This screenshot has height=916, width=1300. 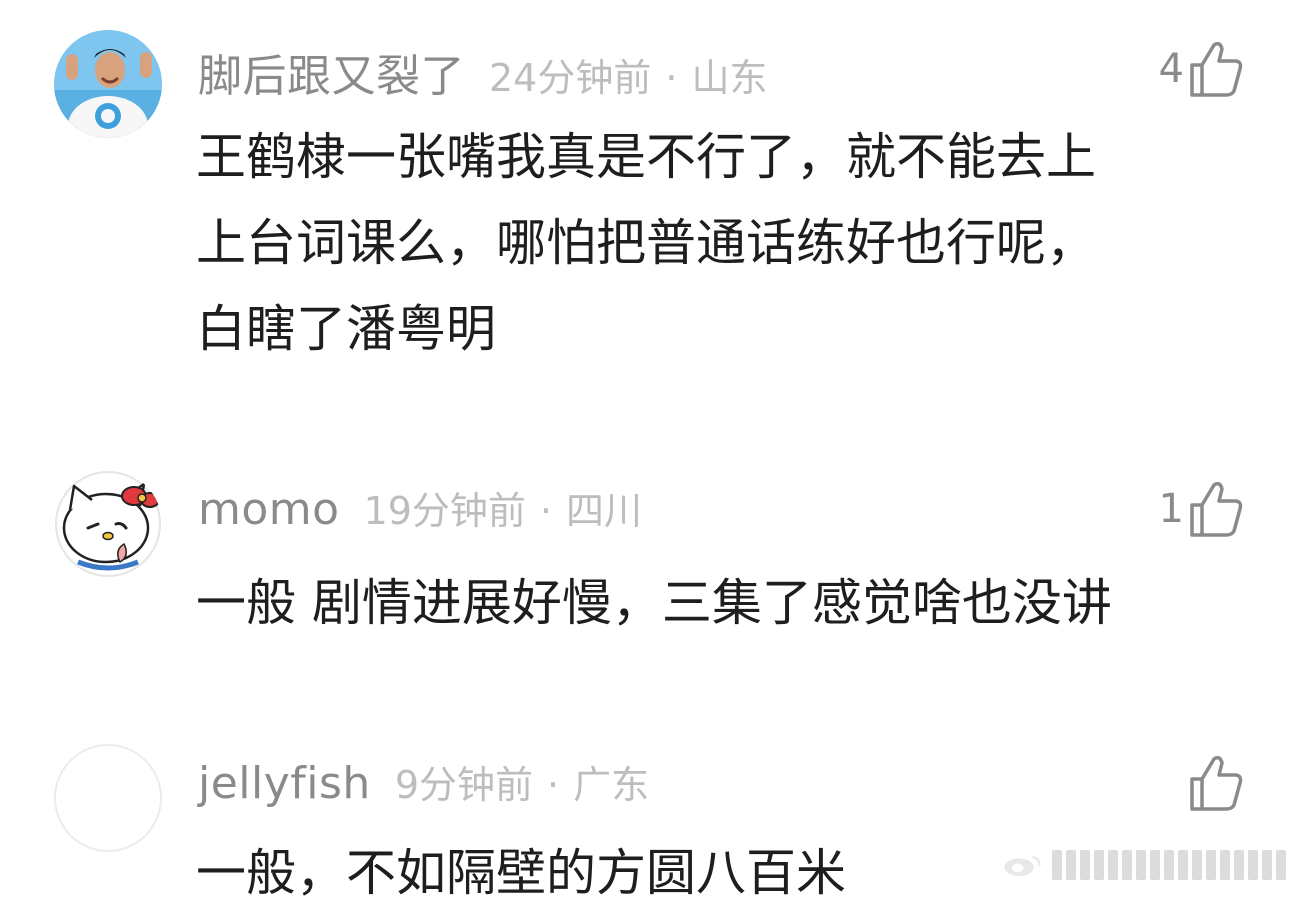 What do you see at coordinates (646, 243) in the screenshot?
I see `comment-text-line: 上台词课么，哪怕把普通话练好也行呢，` at bounding box center [646, 243].